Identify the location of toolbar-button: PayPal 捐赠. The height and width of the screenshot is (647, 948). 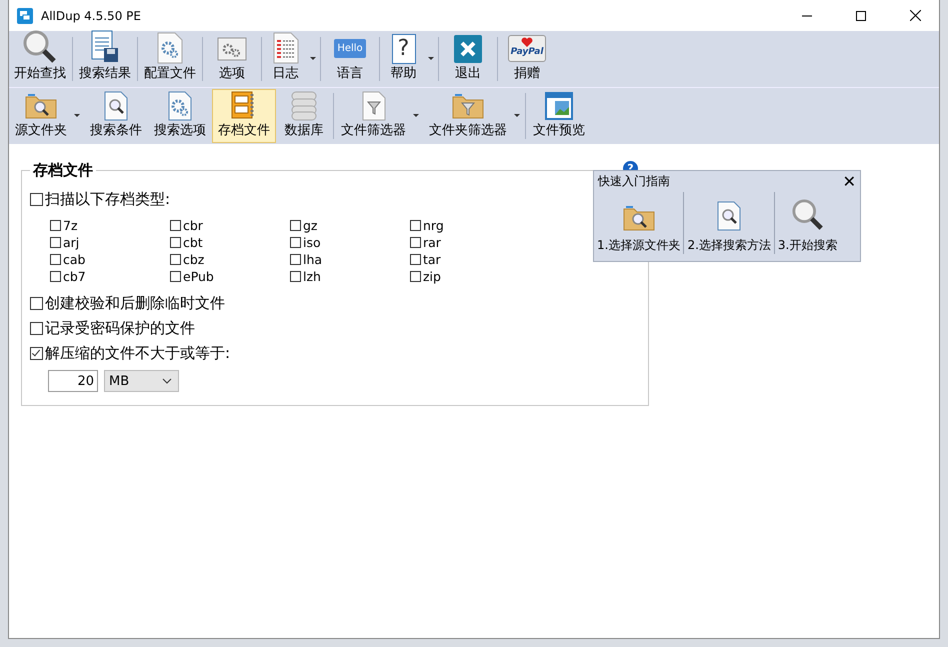
(527, 59).